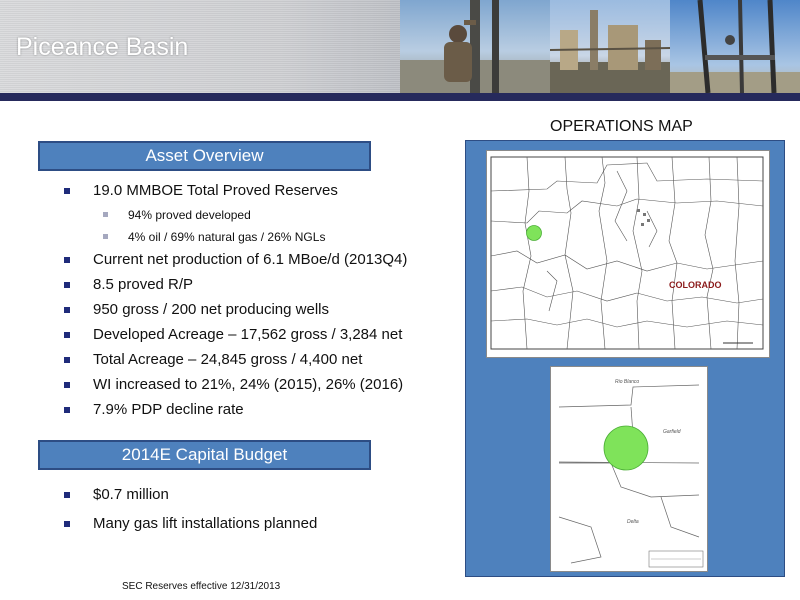 The height and width of the screenshot is (600, 800). I want to click on state-label: COLORADO, so click(695, 285).